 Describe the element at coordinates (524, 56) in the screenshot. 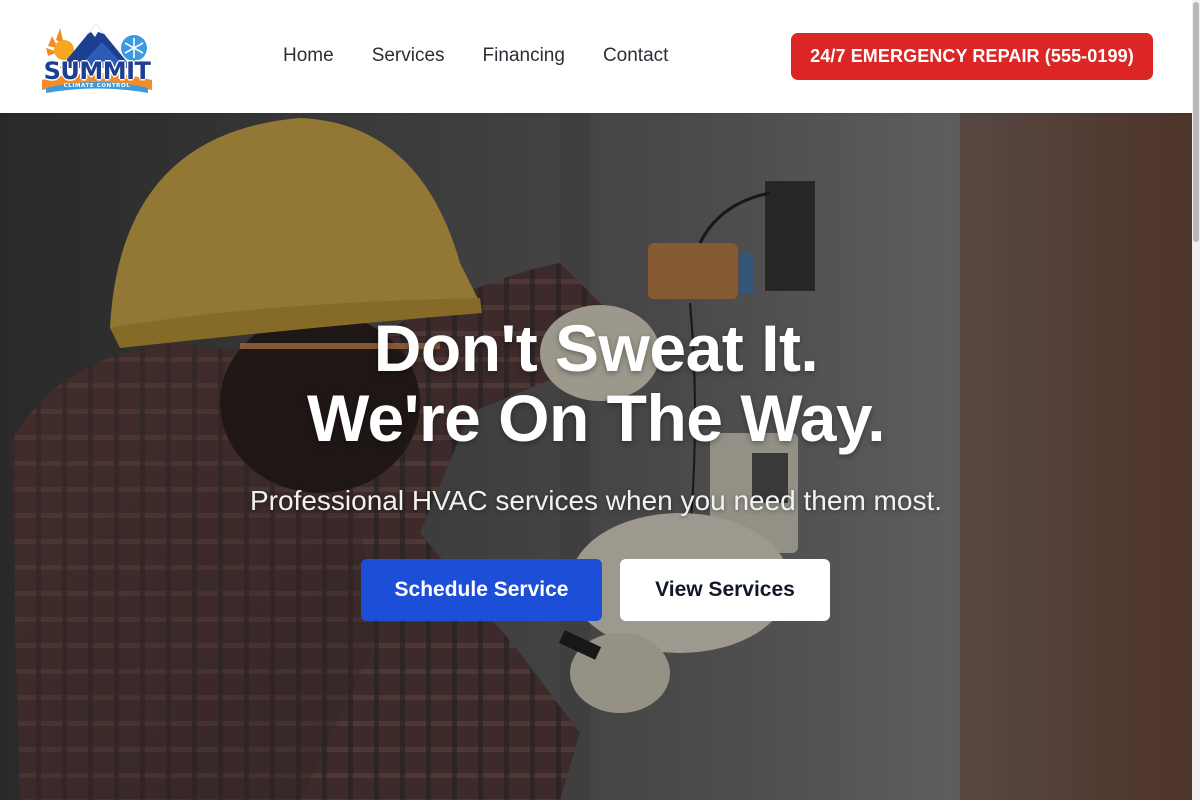

I see `nav-financing: Financing` at that location.